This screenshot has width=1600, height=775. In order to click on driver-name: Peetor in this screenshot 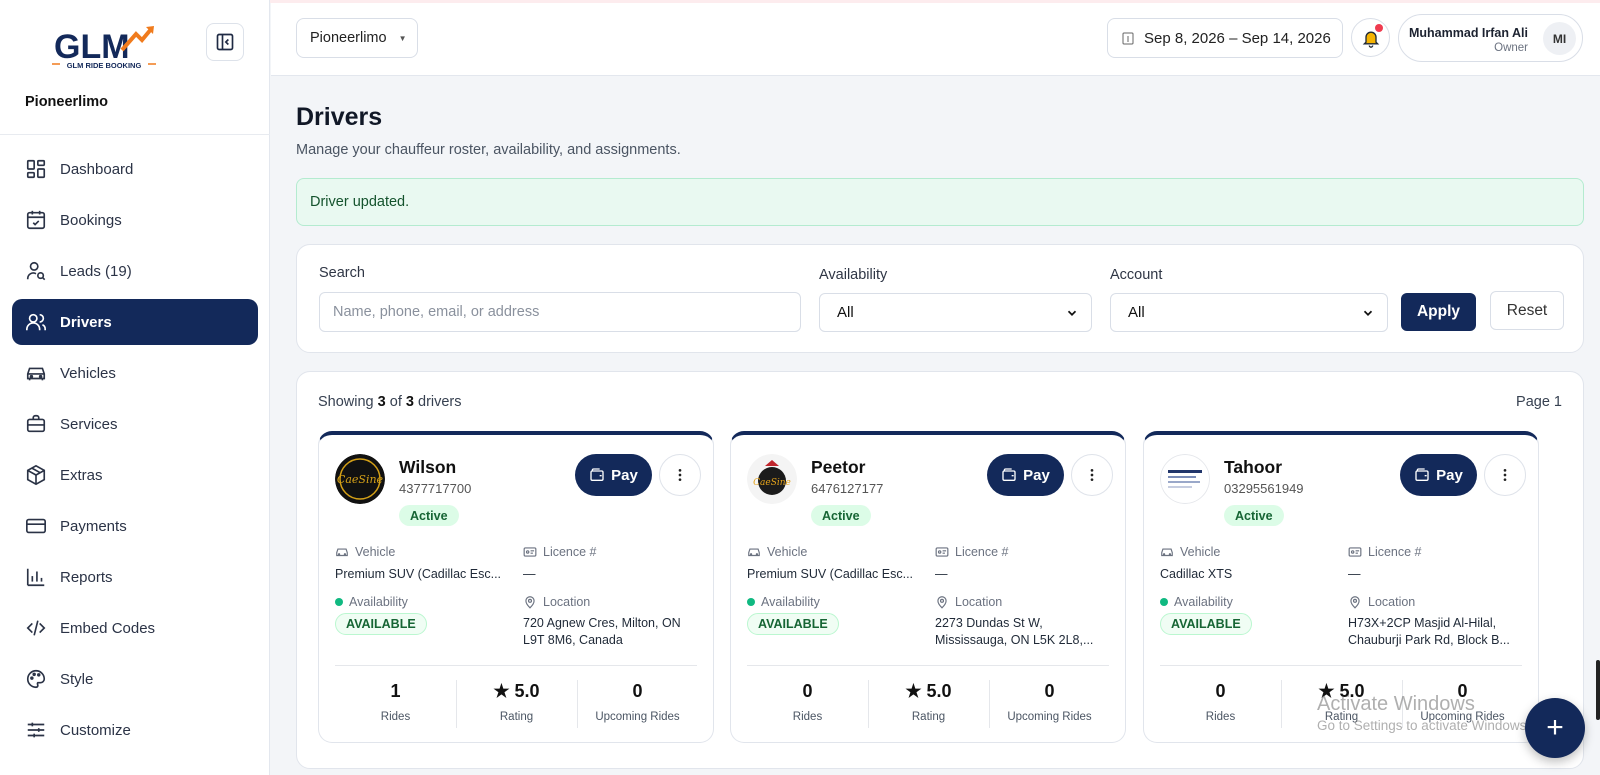, I will do `click(838, 467)`.